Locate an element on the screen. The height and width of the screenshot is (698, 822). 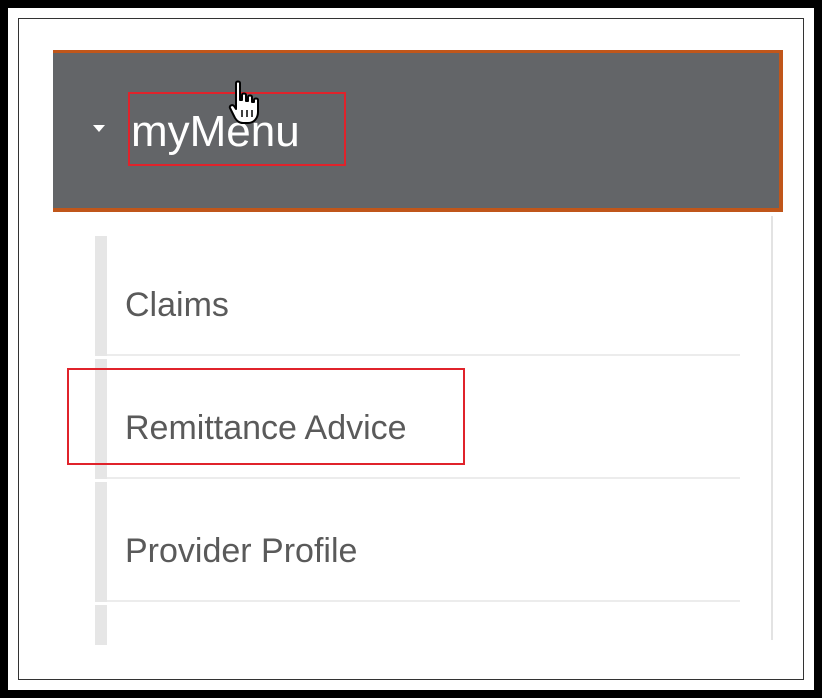
menu-title: myMenu is located at coordinates (215, 132).